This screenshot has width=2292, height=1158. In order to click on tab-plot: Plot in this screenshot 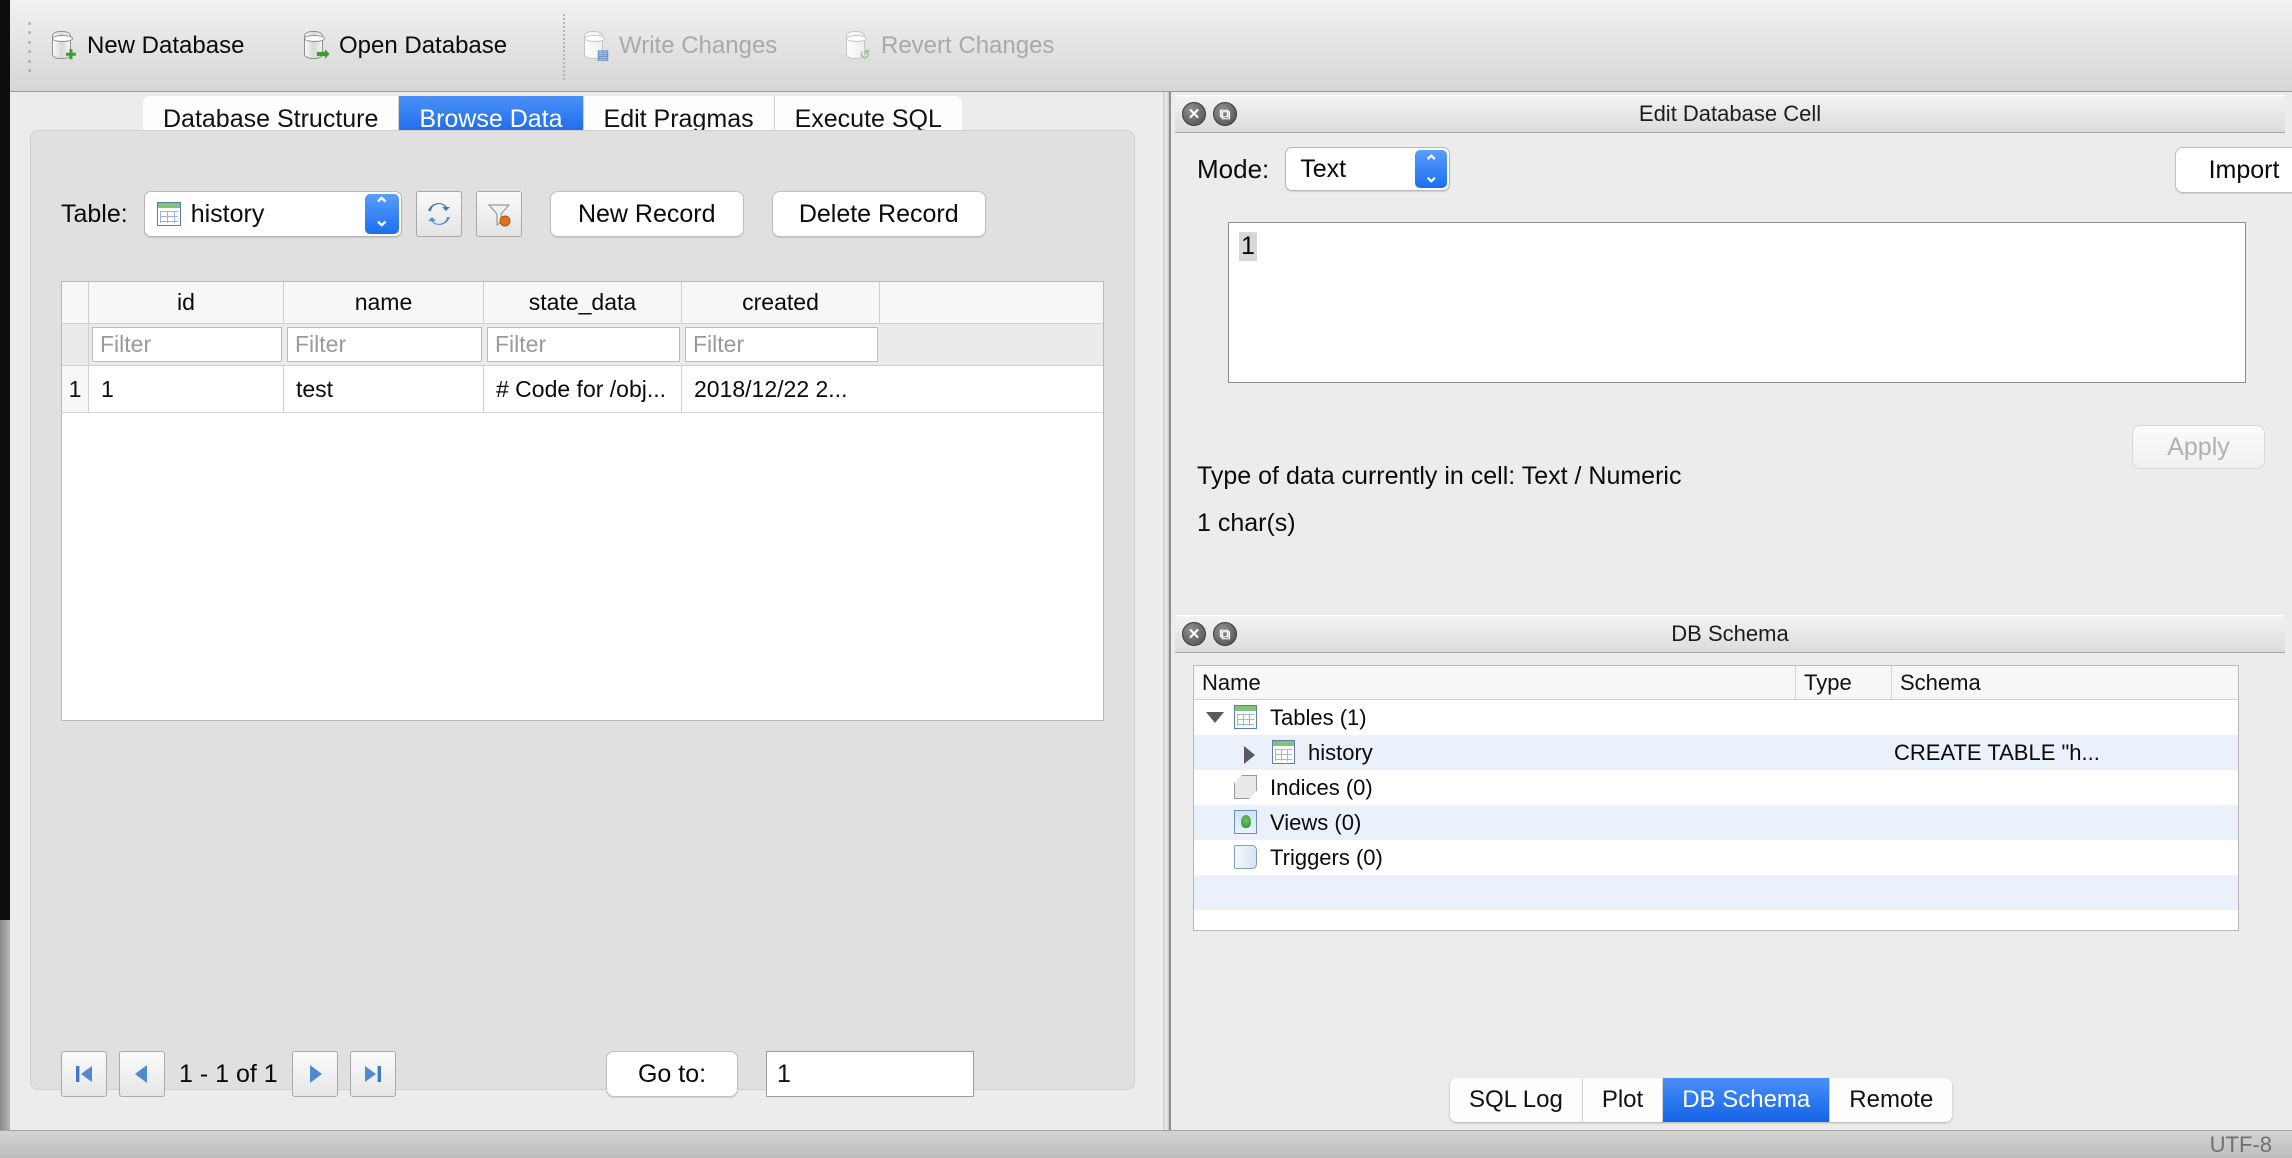, I will do `click(1623, 1100)`.